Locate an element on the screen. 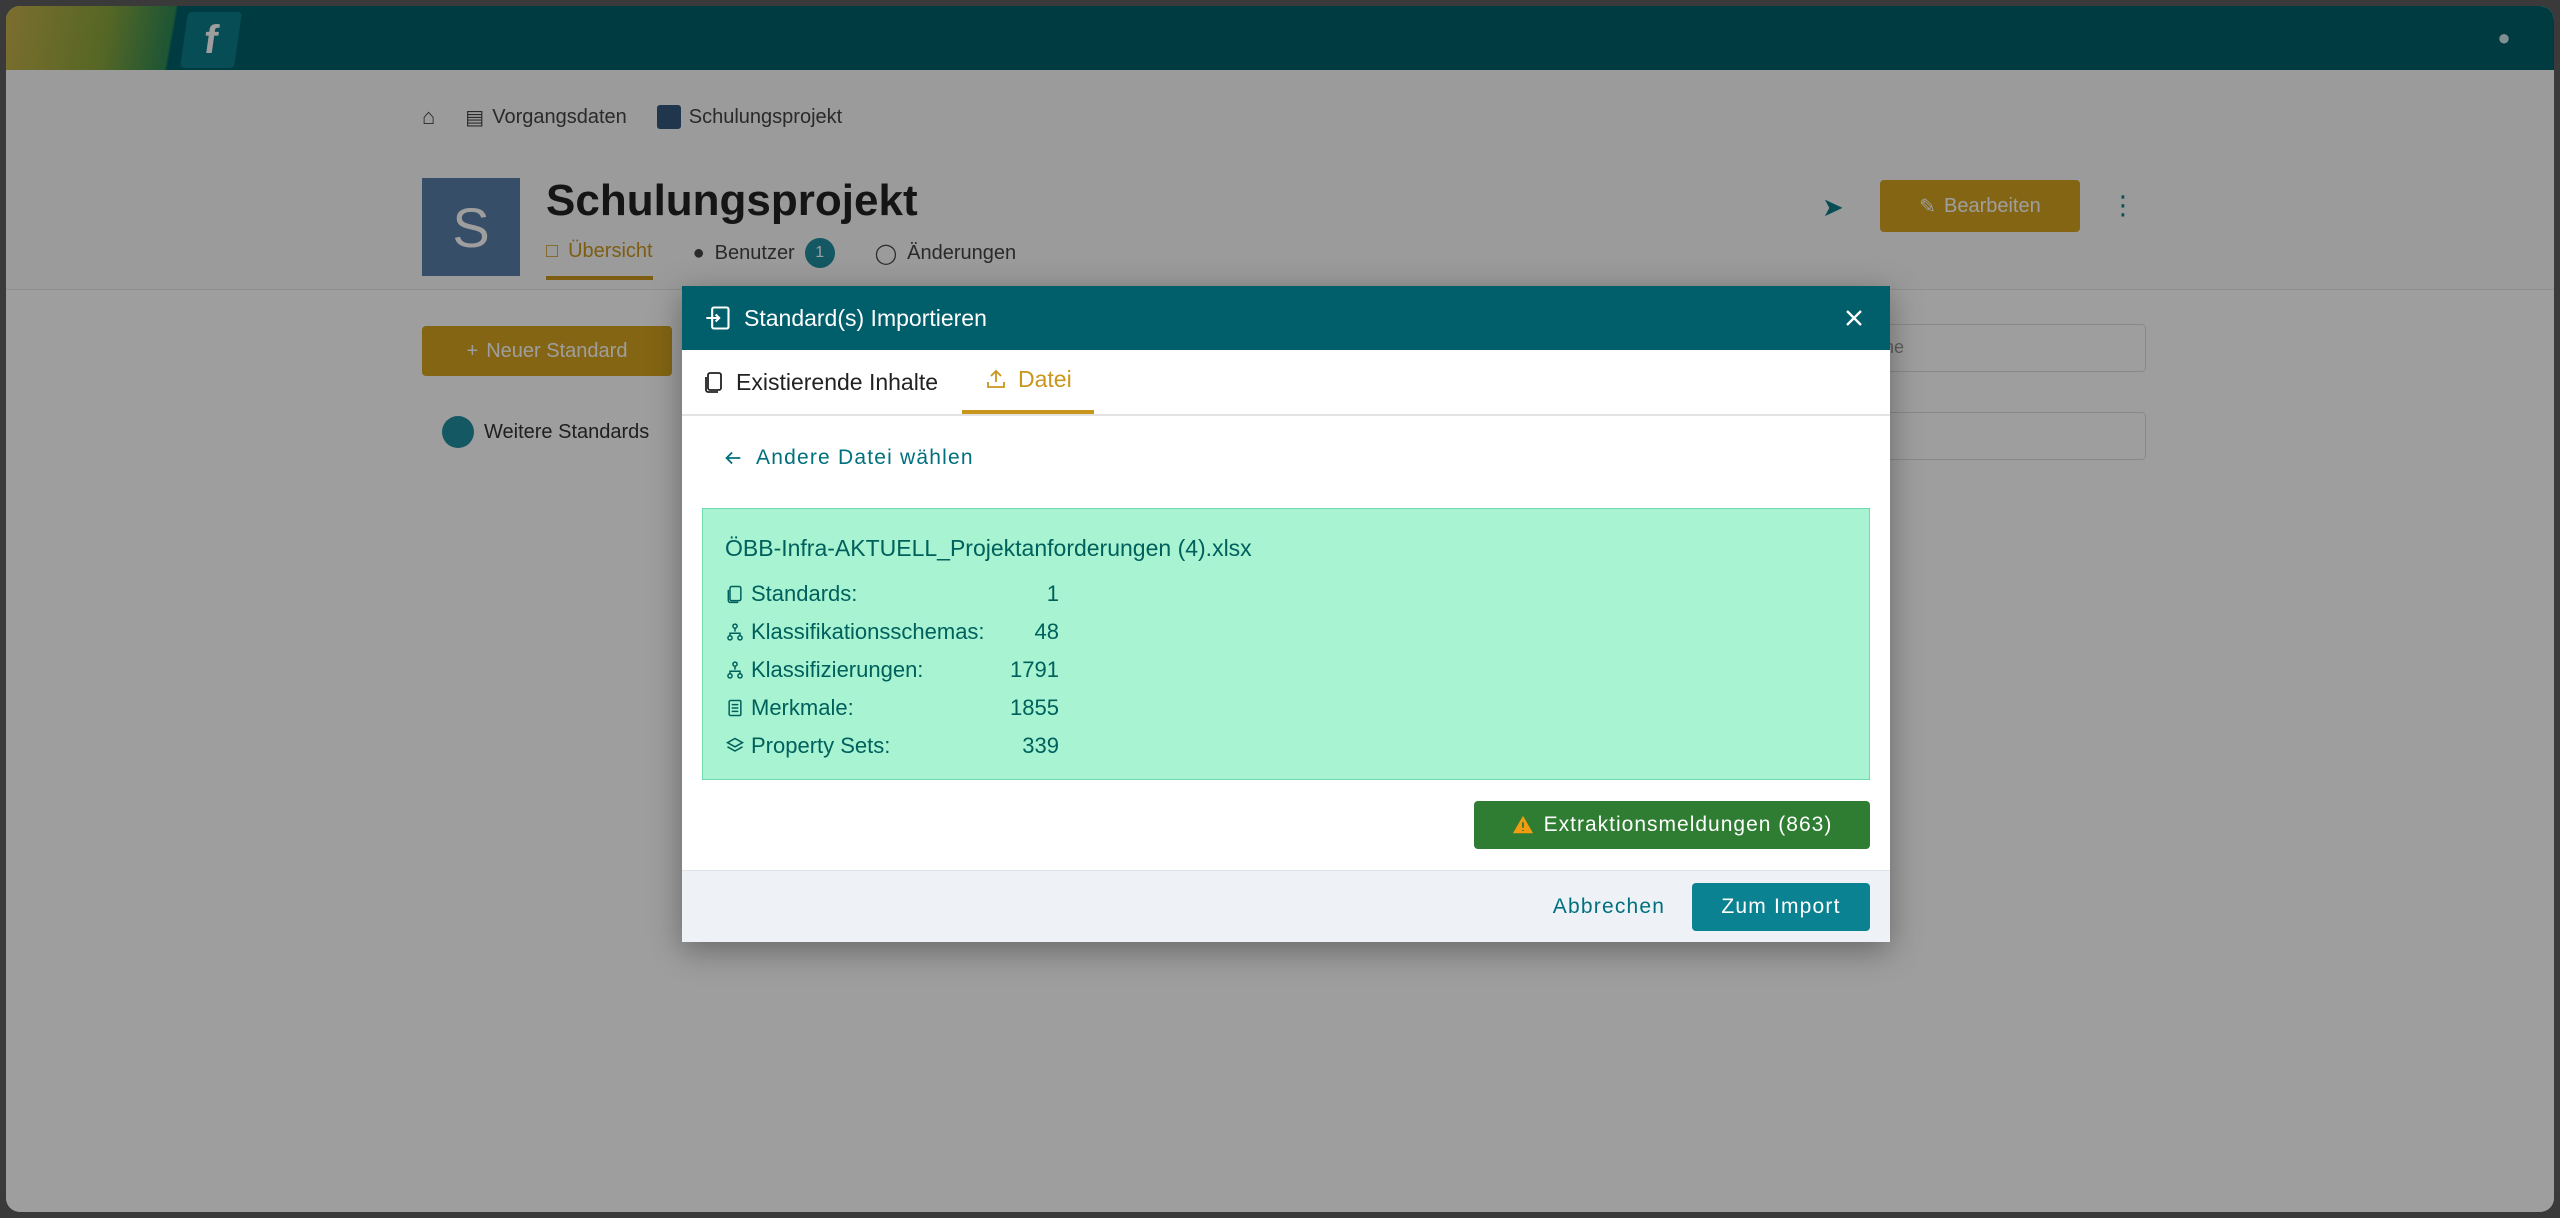 The image size is (2560, 1218). stat-label: Standards: is located at coordinates (804, 593).